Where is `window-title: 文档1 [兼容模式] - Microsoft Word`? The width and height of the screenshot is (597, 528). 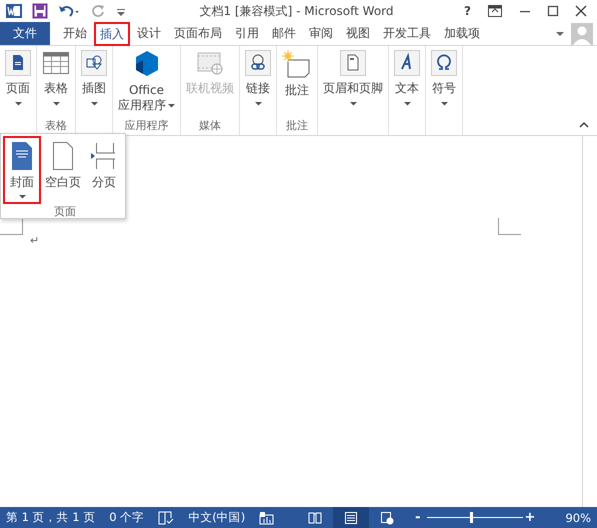
window-title: 文档1 [兼容模式] - Microsoft Word is located at coordinates (296, 11).